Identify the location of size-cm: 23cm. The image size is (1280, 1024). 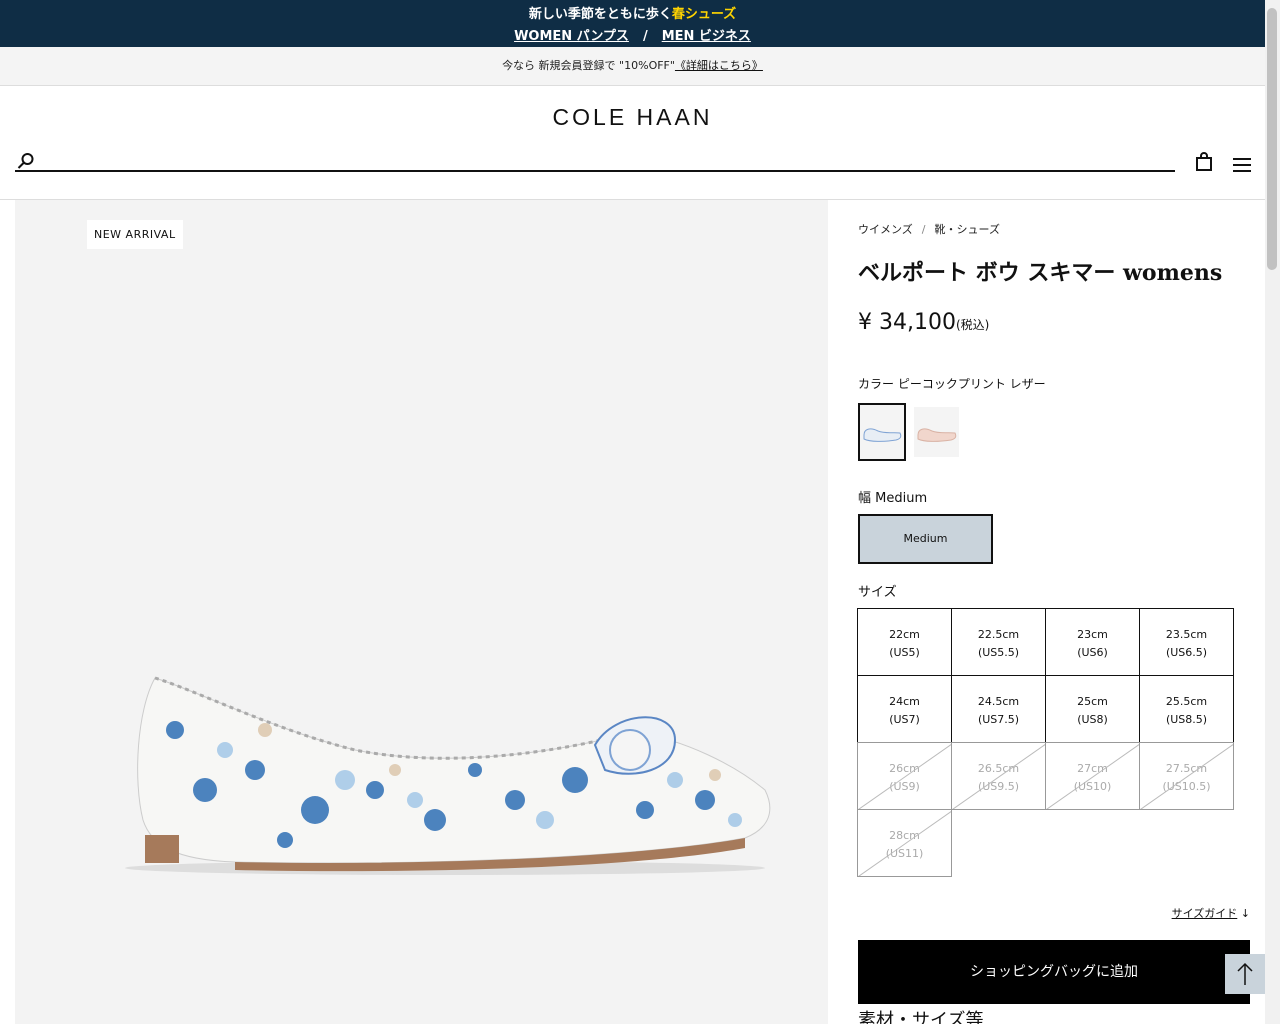
(1092, 634).